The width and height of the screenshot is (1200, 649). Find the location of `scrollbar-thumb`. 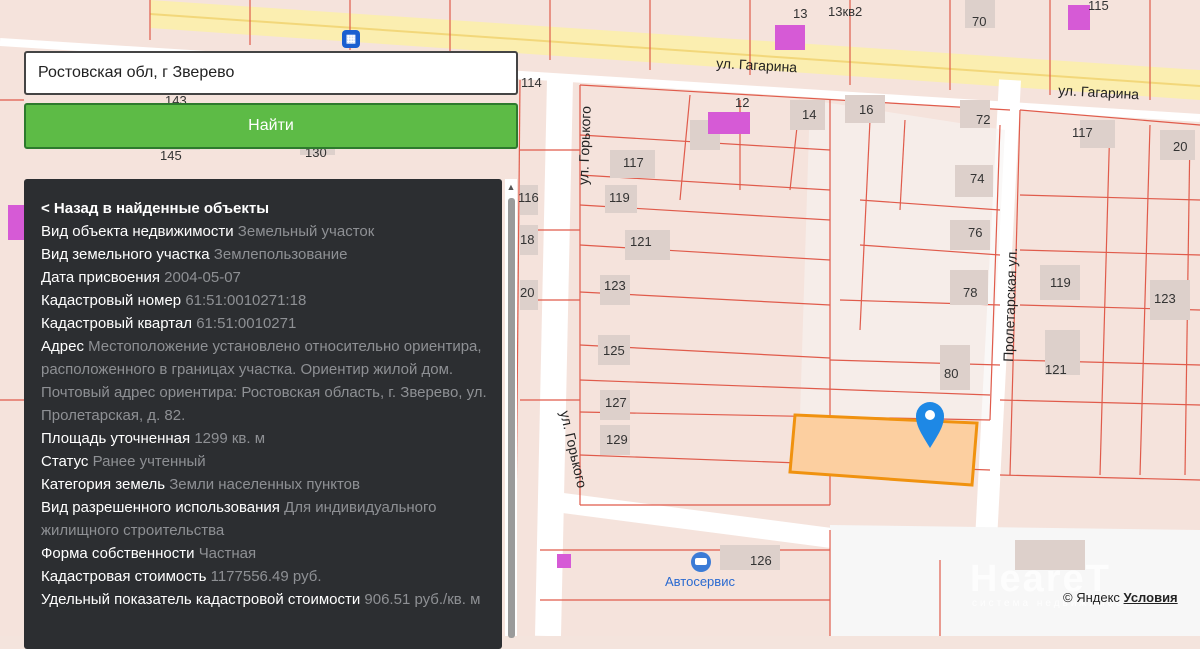

scrollbar-thumb is located at coordinates (511, 418).